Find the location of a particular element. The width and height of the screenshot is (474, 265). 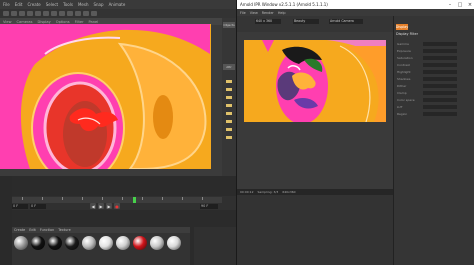

tab-objects: Objects is located at coordinates (229, 25).